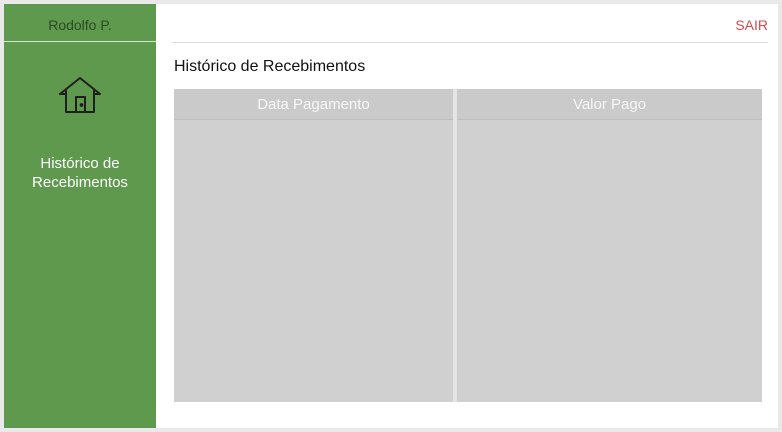 Image resolution: width=782 pixels, height=432 pixels. What do you see at coordinates (80, 173) in the screenshot?
I see `sidebar-item-historico: Histórico de Recebimentos` at bounding box center [80, 173].